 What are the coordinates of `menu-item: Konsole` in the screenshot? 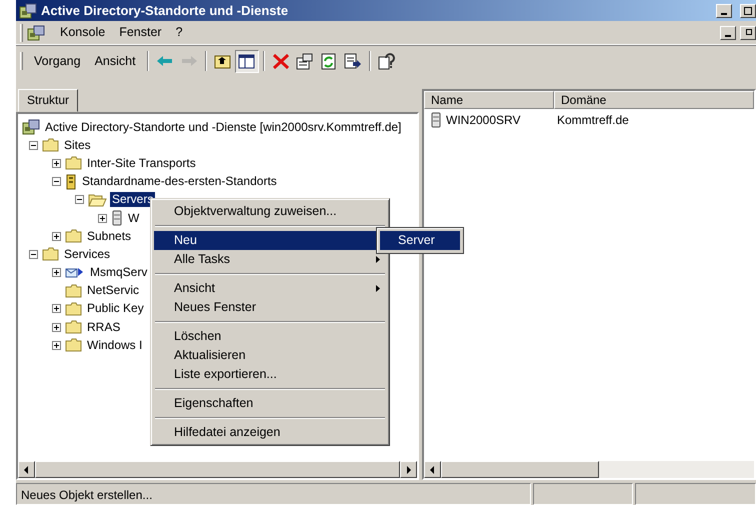 It's located at (82, 32).